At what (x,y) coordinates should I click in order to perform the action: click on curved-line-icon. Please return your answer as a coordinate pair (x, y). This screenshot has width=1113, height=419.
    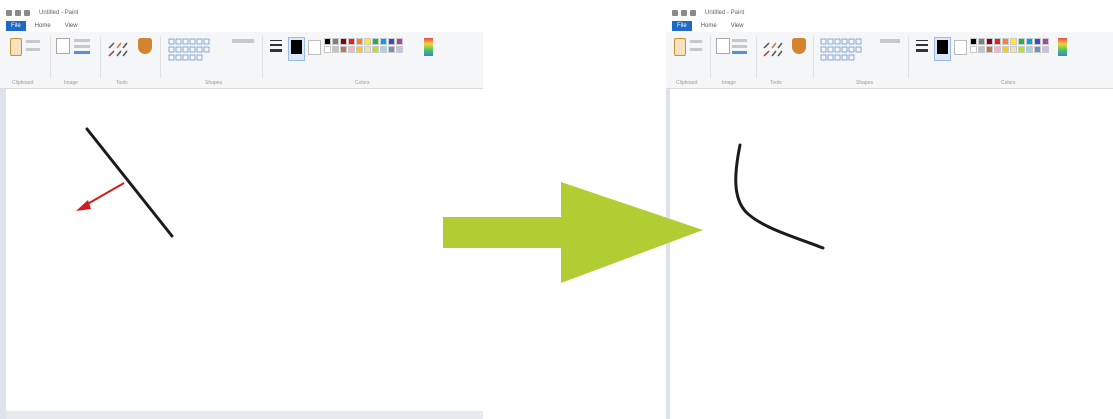
    Looking at the image, I should click on (779, 196).